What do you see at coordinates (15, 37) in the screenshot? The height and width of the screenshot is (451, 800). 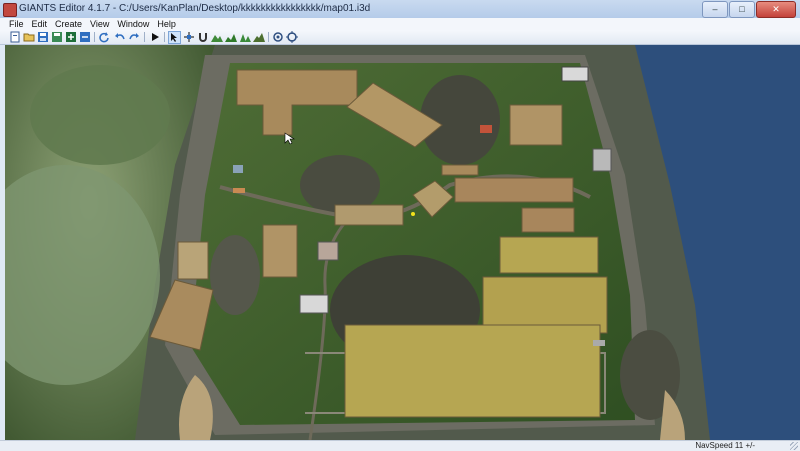 I see `new-file-icon` at bounding box center [15, 37].